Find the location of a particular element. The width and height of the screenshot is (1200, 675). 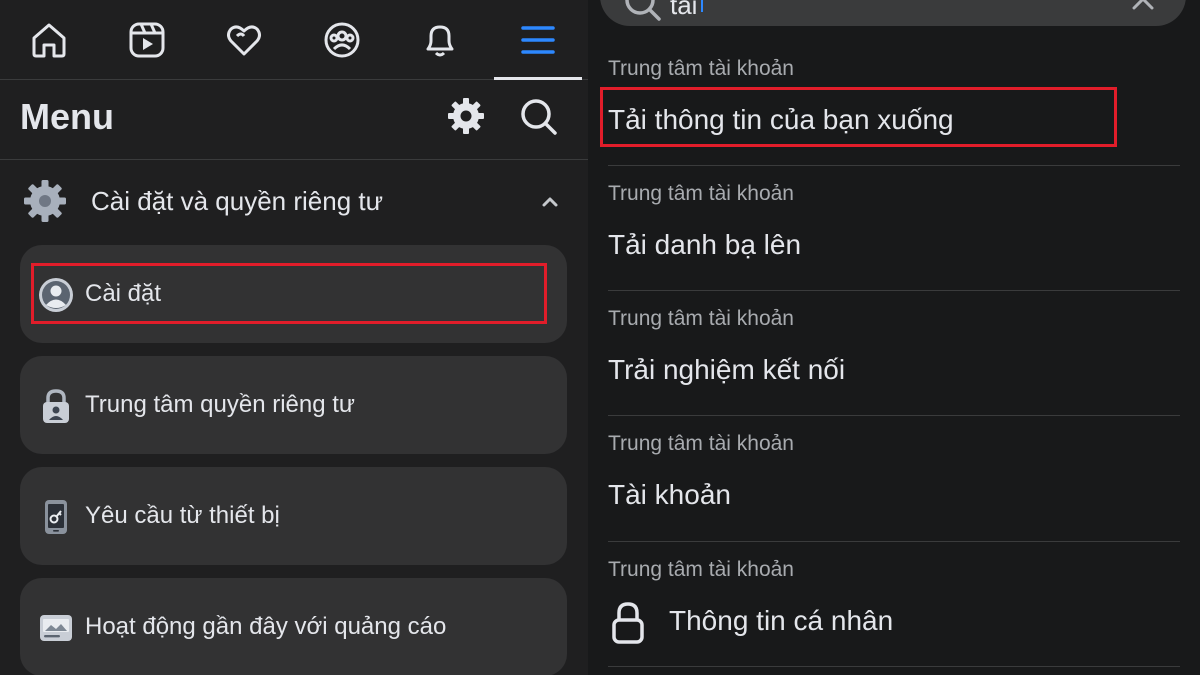

nav-dating is located at coordinates (244, 40).